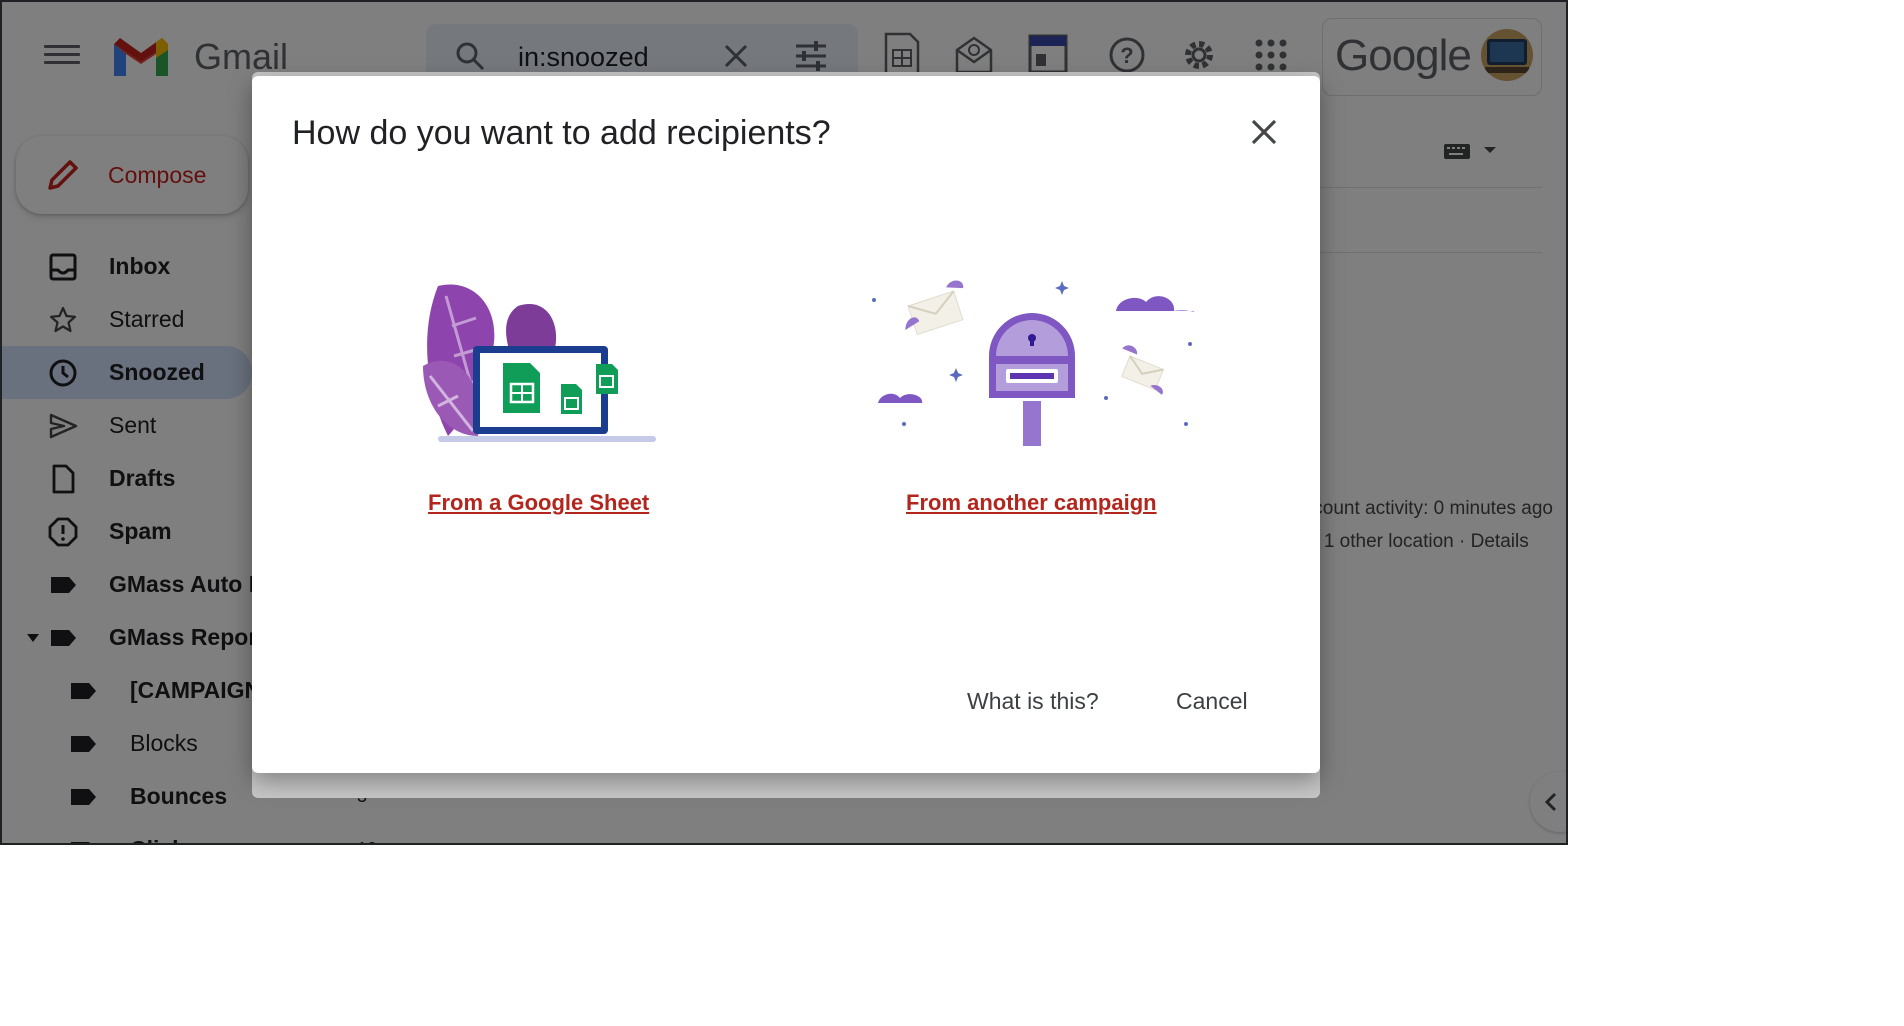 The height and width of the screenshot is (1026, 1904). What do you see at coordinates (1212, 701) in the screenshot?
I see `cancel-button: Cancel` at bounding box center [1212, 701].